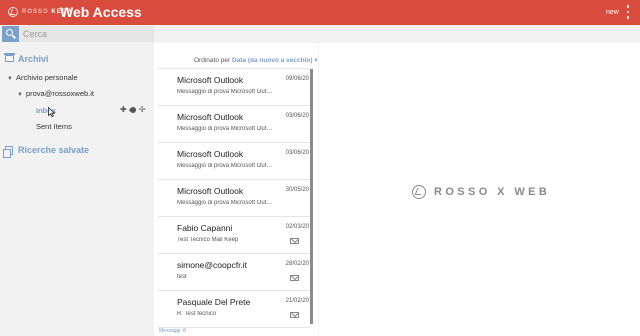  Describe the element at coordinates (205, 228) in the screenshot. I see `message-sender: Fabio Capanni` at that location.